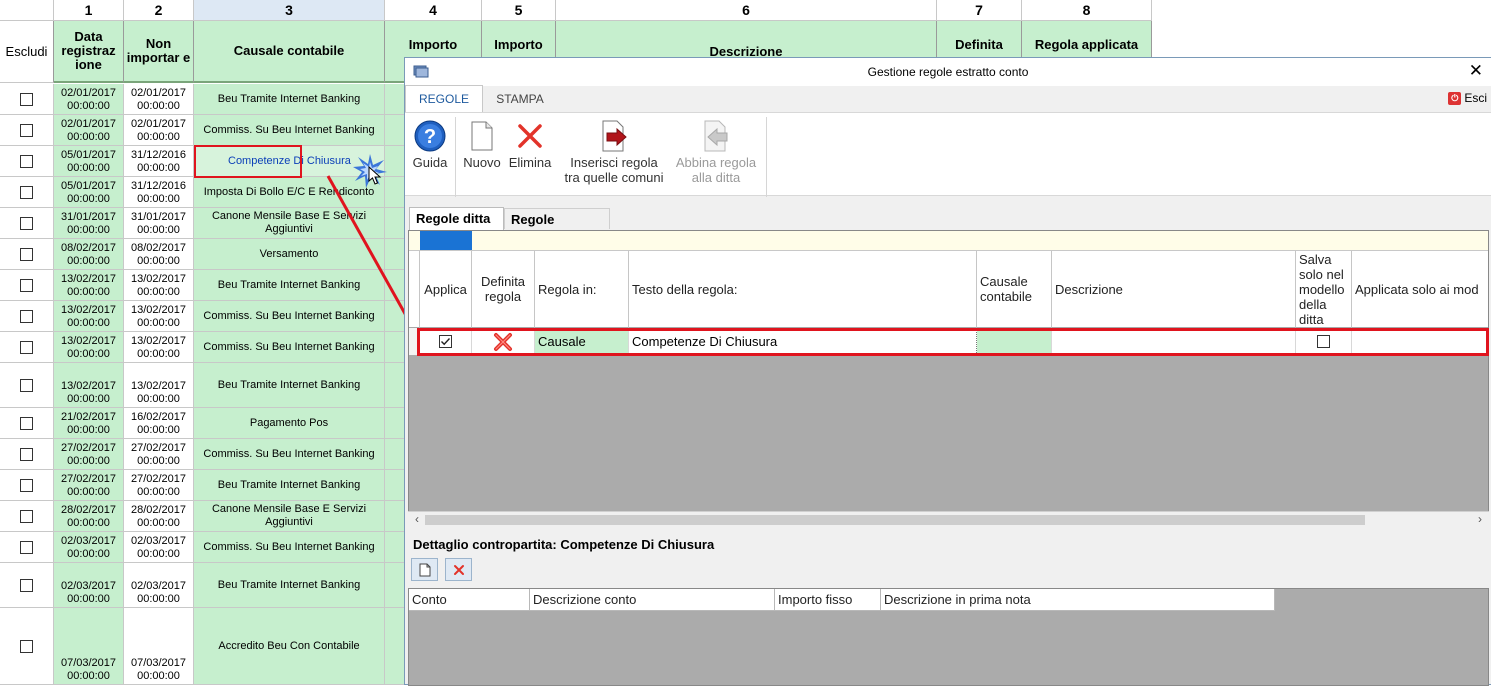 Image resolution: width=1491 pixels, height=686 pixels. I want to click on data-registrazione-cell: 31/01/2017 00:00:00, so click(89, 223).